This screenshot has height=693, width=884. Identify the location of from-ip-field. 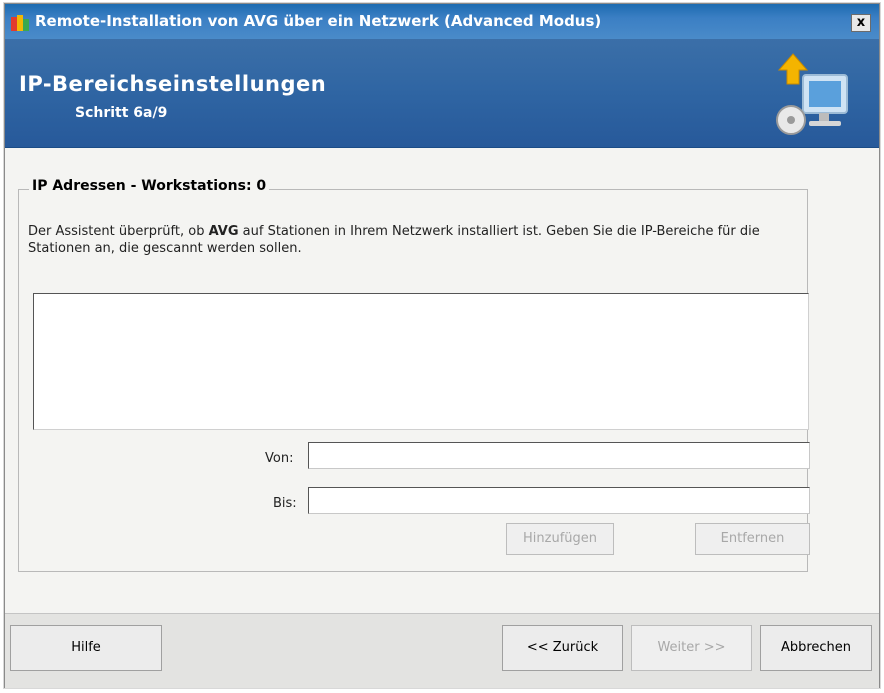
(559, 455).